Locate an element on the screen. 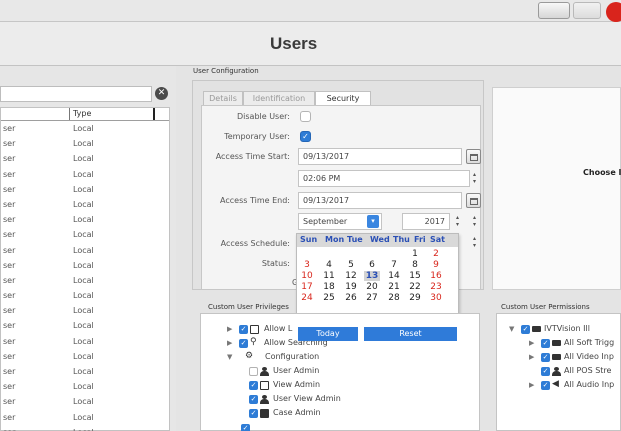 Image resolution: width=621 pixels, height=431 pixels. calendar-day: 24 is located at coordinates (307, 298).